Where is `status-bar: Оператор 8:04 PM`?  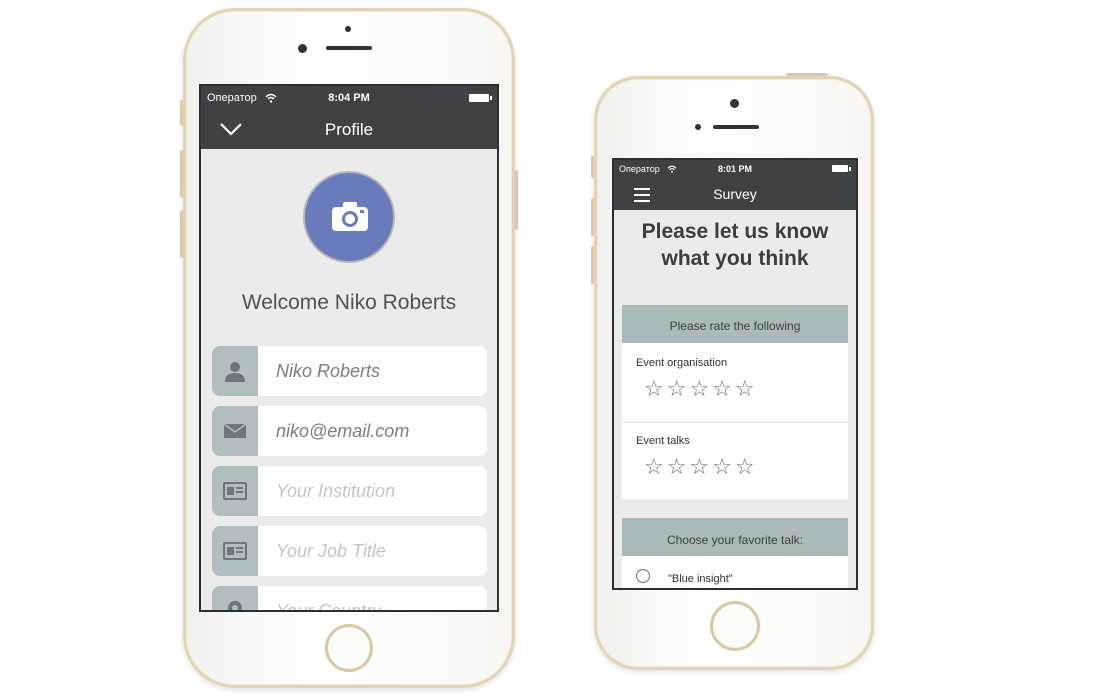 status-bar: Оператор 8:04 PM is located at coordinates (349, 98).